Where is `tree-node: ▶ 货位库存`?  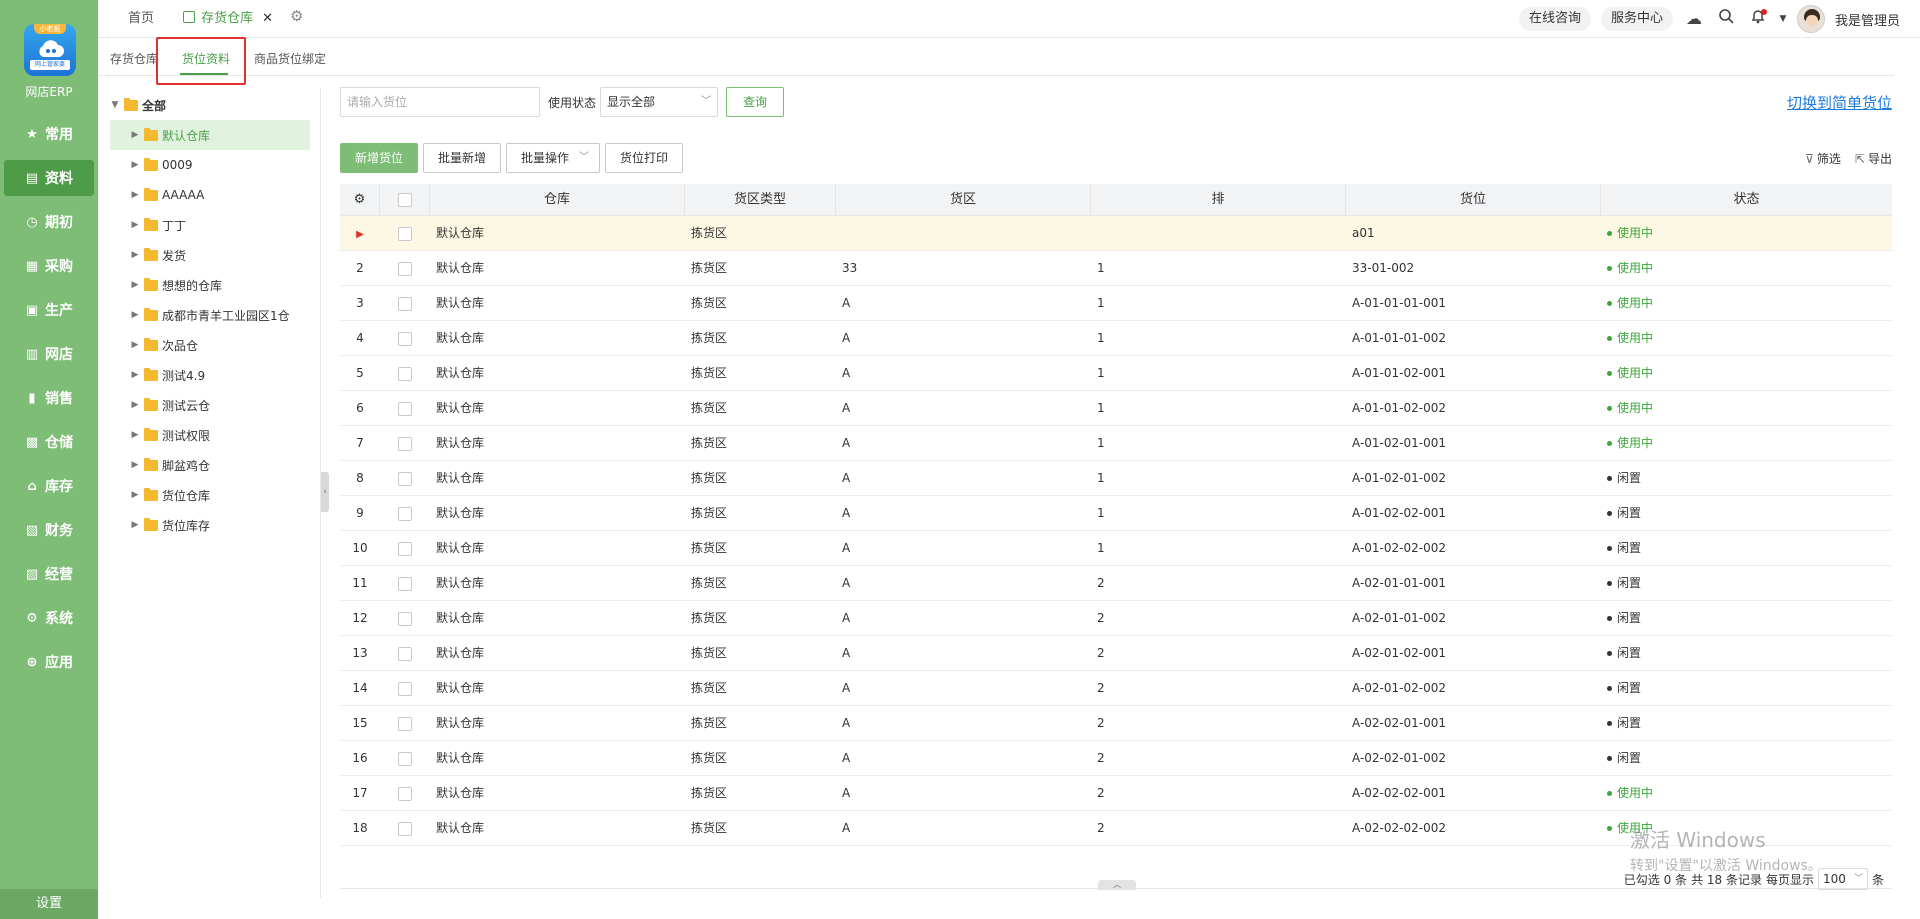
tree-node: ▶ 货位库存 is located at coordinates (210, 525).